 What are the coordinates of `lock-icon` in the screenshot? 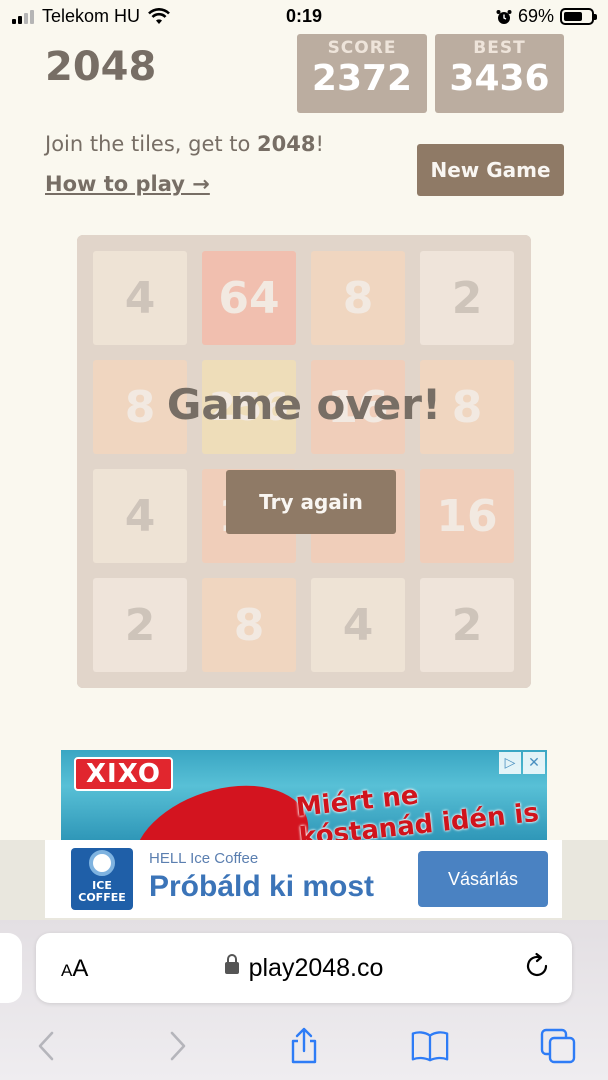 It's located at (231, 964).